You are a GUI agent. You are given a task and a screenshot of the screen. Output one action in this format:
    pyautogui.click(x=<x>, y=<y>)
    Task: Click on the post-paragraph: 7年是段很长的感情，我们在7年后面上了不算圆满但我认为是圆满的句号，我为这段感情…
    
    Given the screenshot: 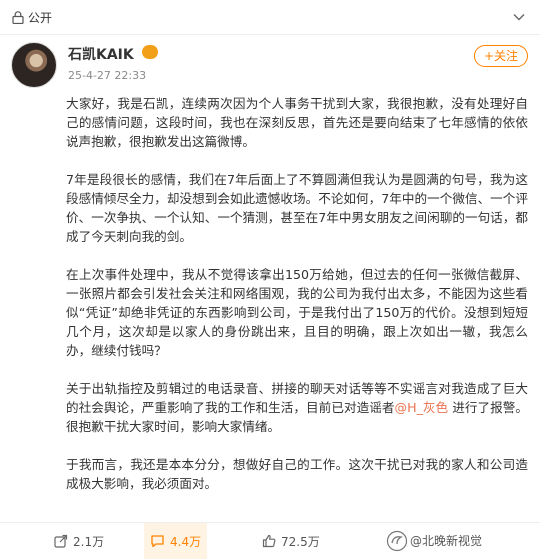 What is the action you would take?
    pyautogui.click(x=297, y=208)
    